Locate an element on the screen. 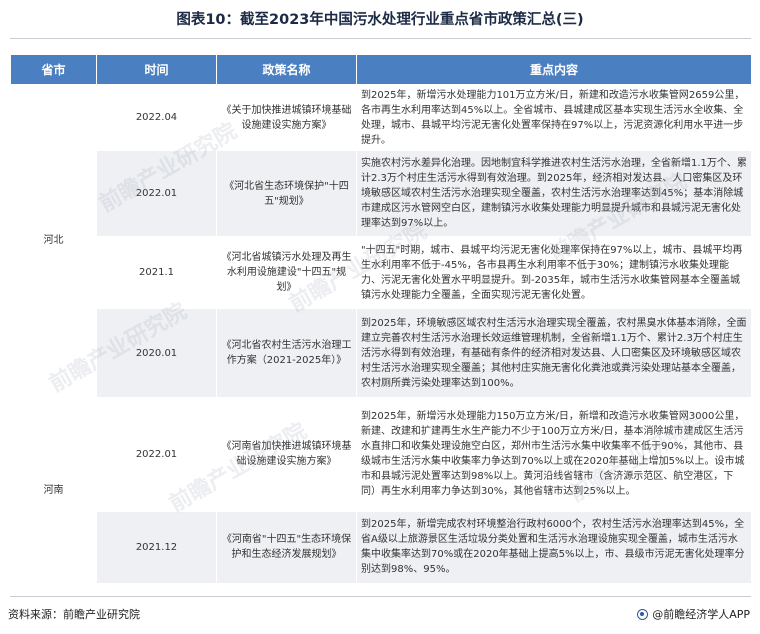  source-note: 资料来源：前瞻产业研究院 is located at coordinates (74, 614).